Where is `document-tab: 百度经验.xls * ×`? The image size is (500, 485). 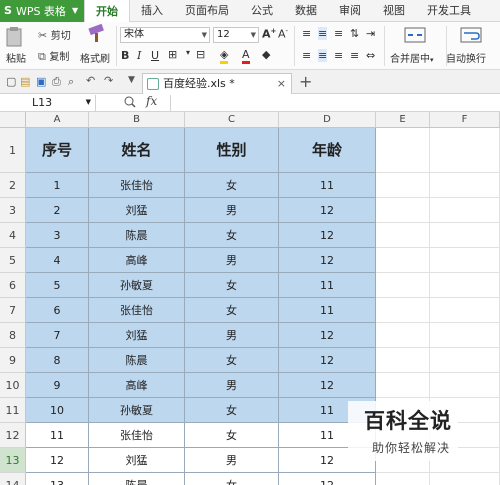
document-tab: 百度经验.xls * × is located at coordinates (217, 83).